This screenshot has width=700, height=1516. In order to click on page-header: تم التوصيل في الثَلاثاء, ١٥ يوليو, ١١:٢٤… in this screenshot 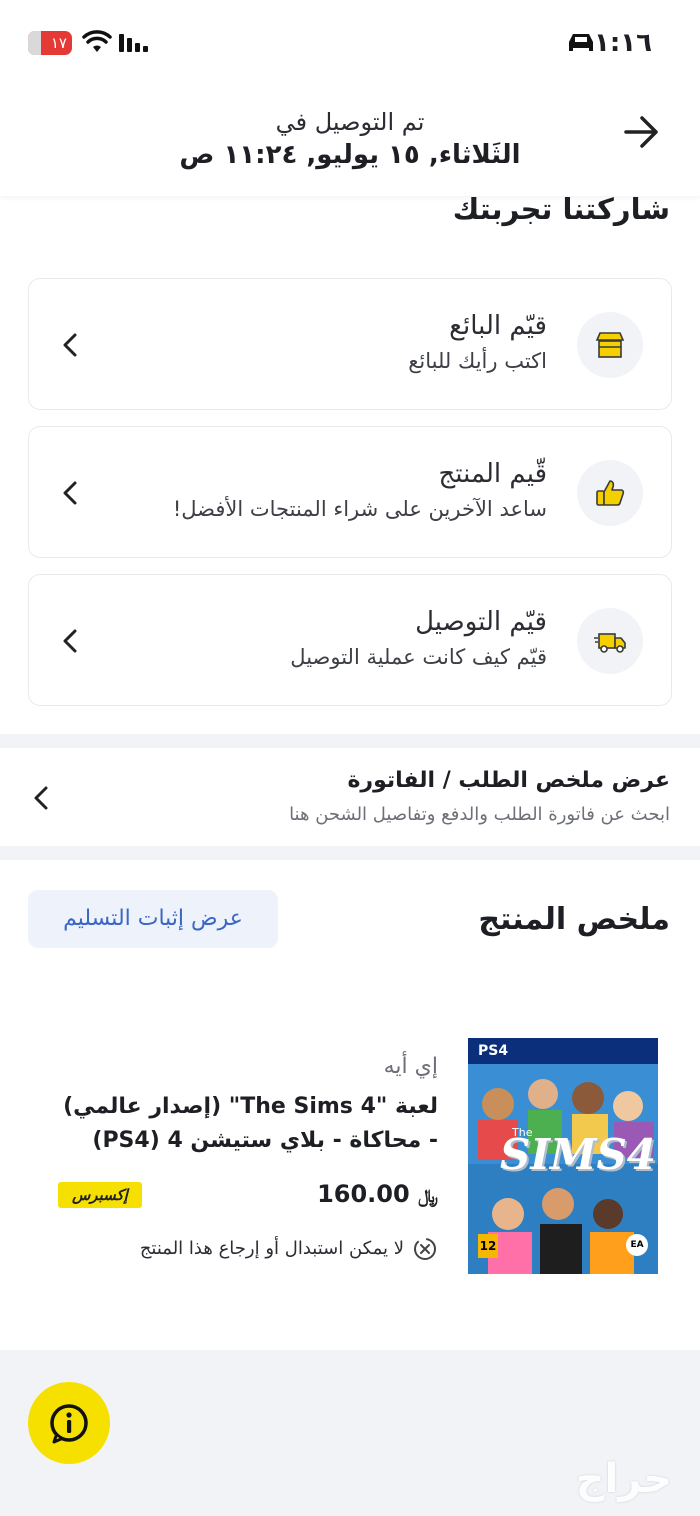, I will do `click(350, 141)`.